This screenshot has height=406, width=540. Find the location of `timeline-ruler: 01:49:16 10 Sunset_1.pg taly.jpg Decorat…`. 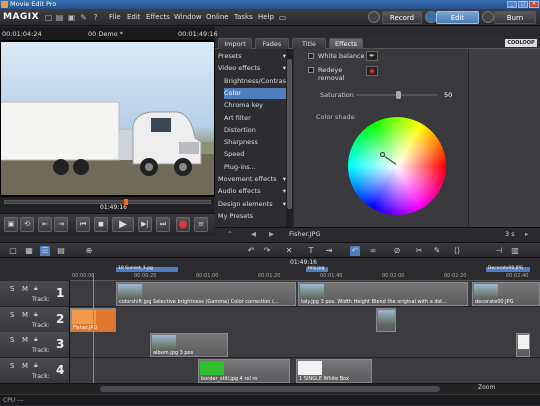

timeline-ruler: 01:49:16 10 Sunset_1.pg taly.jpg Decorat… is located at coordinates (305, 269).